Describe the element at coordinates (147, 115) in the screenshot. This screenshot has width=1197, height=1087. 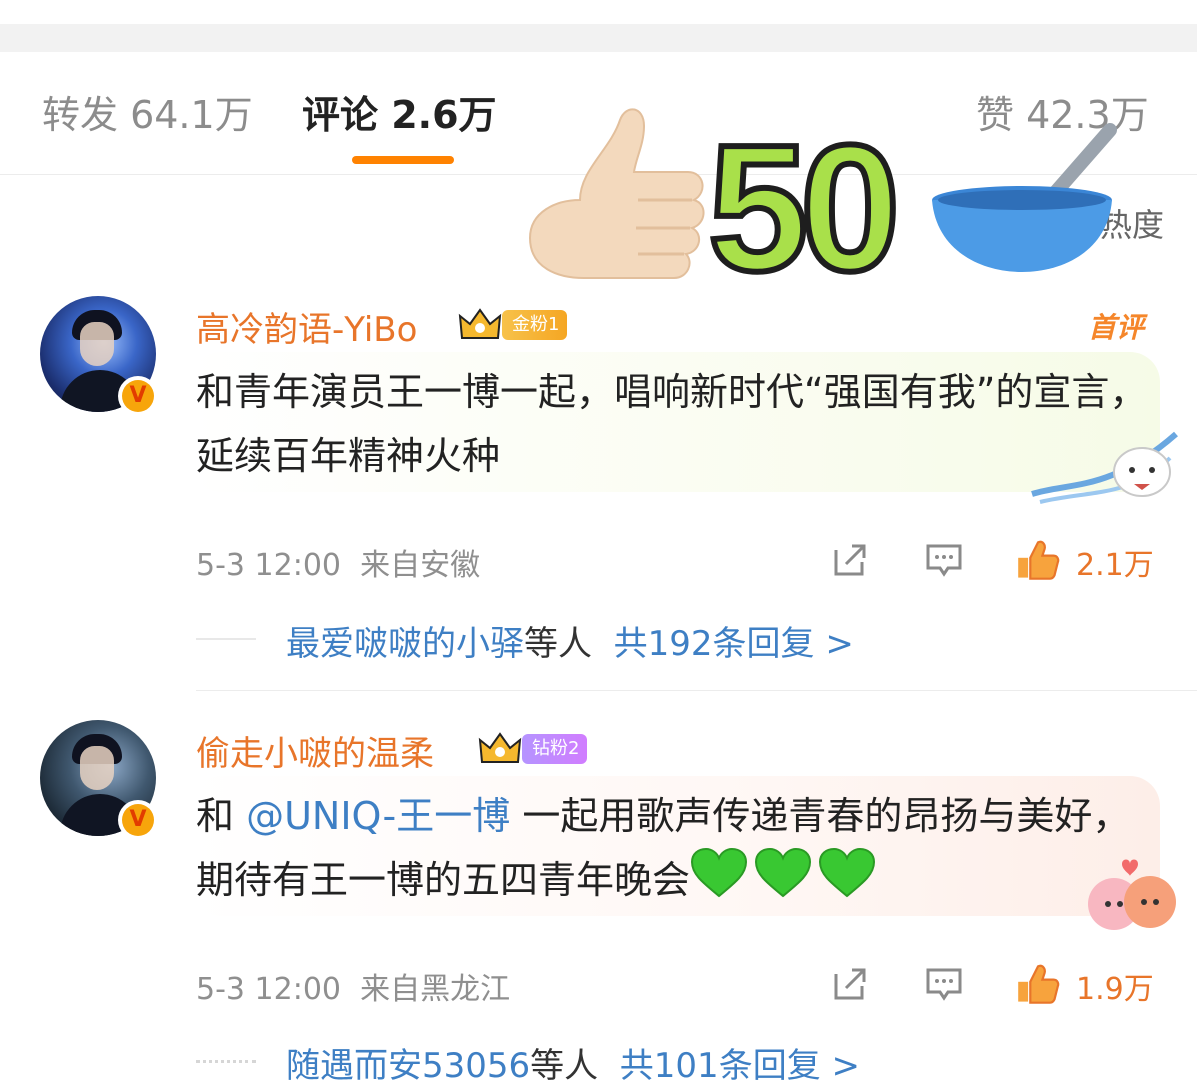
I see `tab-reposts: 转发 64.1万` at that location.